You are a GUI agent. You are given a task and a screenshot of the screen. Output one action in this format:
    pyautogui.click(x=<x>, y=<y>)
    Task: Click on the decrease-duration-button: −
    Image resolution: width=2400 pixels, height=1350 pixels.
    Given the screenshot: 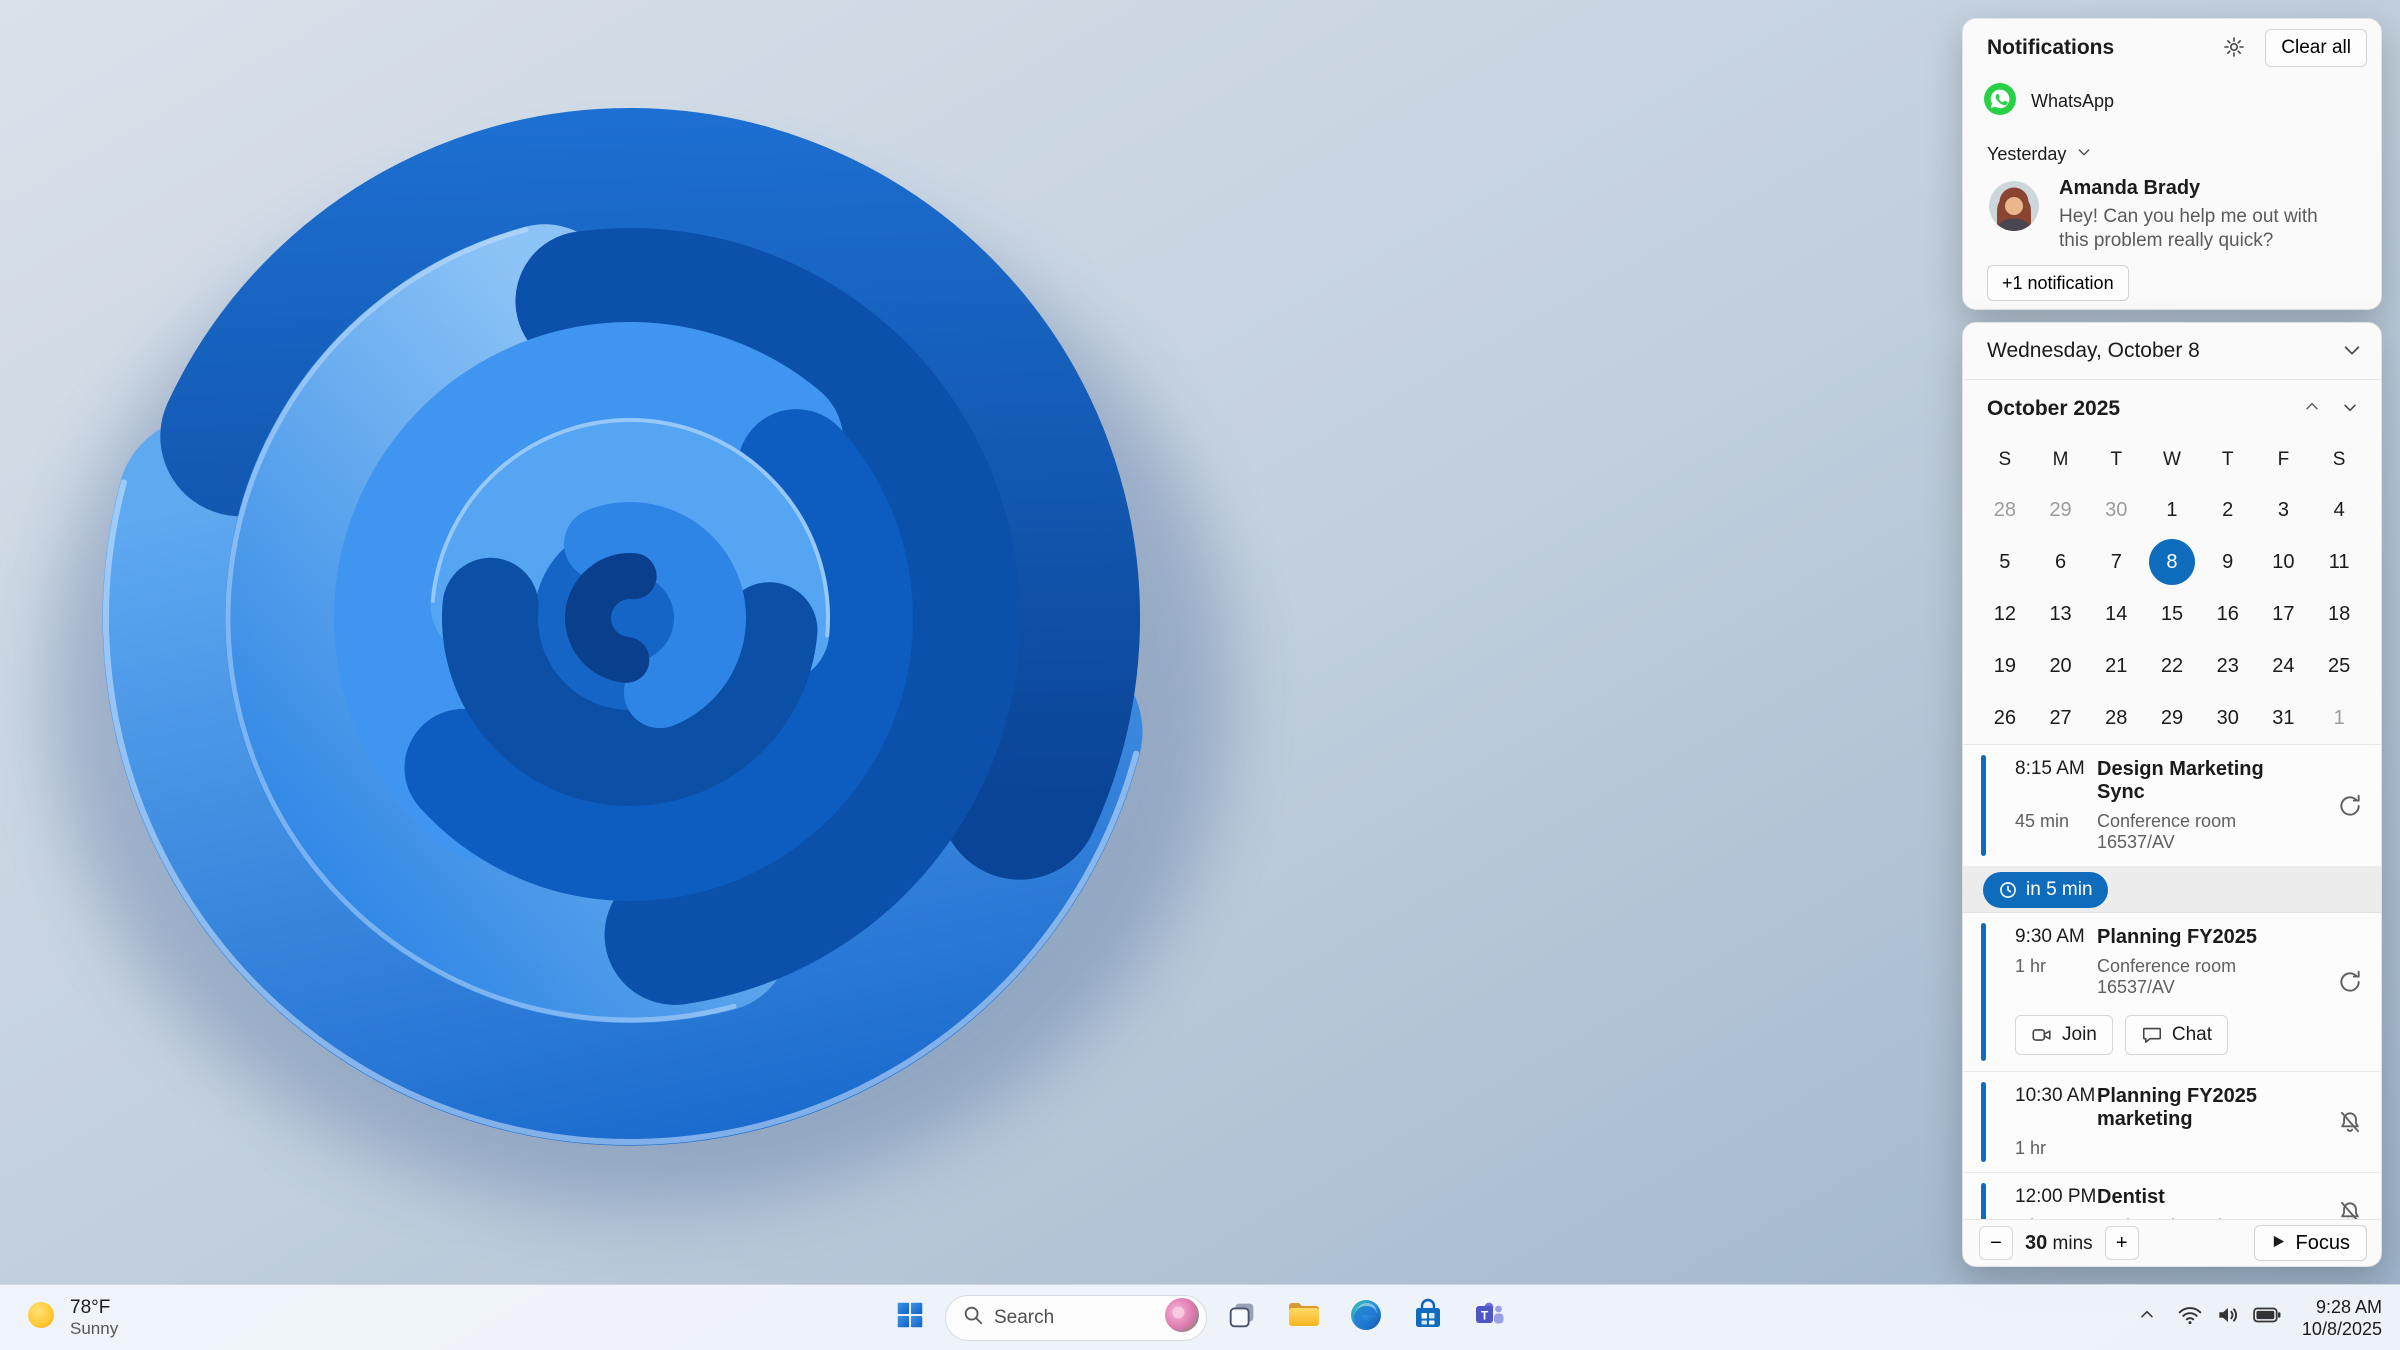 What is the action you would take?
    pyautogui.click(x=1996, y=1243)
    